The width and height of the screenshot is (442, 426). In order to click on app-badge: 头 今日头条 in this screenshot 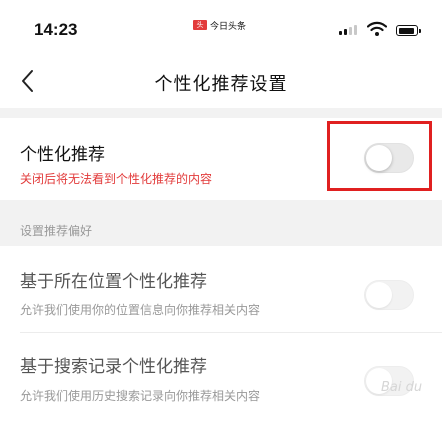, I will do `click(219, 25)`.